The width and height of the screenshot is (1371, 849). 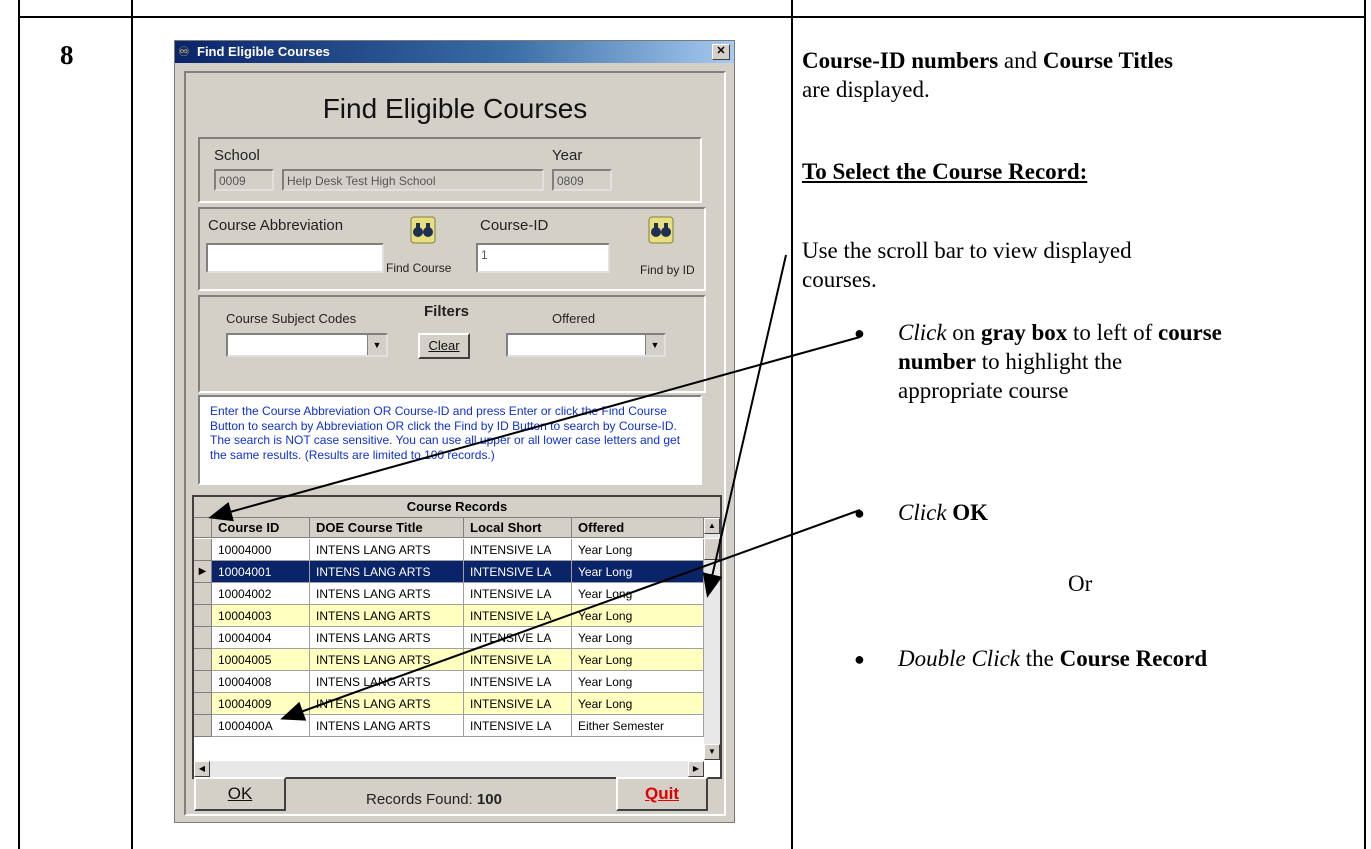 What do you see at coordinates (712, 526) in the screenshot?
I see `scroll-up-icon: ▲` at bounding box center [712, 526].